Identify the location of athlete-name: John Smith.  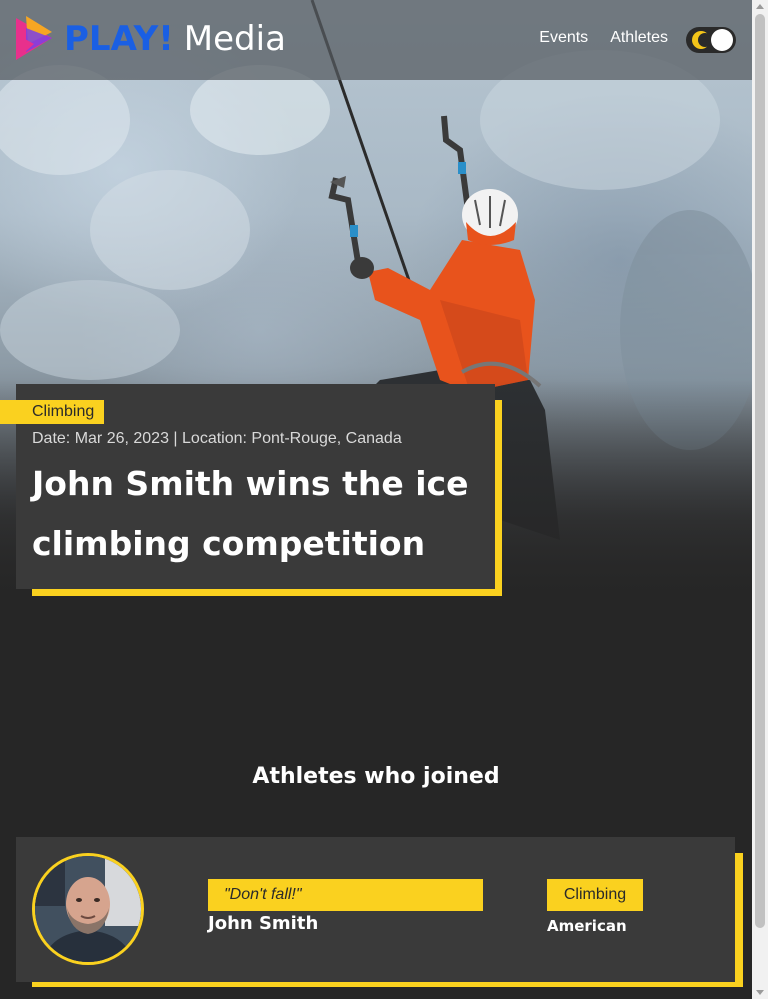
(263, 923).